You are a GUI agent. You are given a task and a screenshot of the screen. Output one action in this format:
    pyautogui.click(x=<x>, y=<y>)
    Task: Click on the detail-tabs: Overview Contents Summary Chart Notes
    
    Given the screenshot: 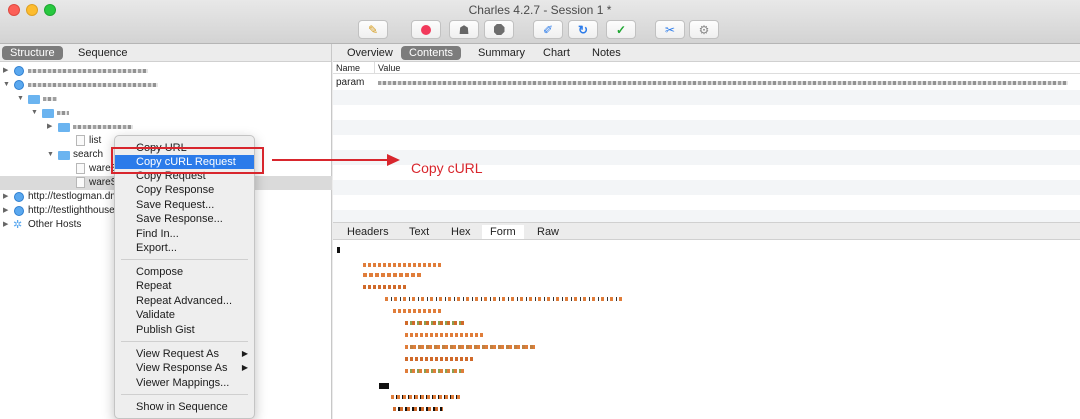 What is the action you would take?
    pyautogui.click(x=706, y=53)
    